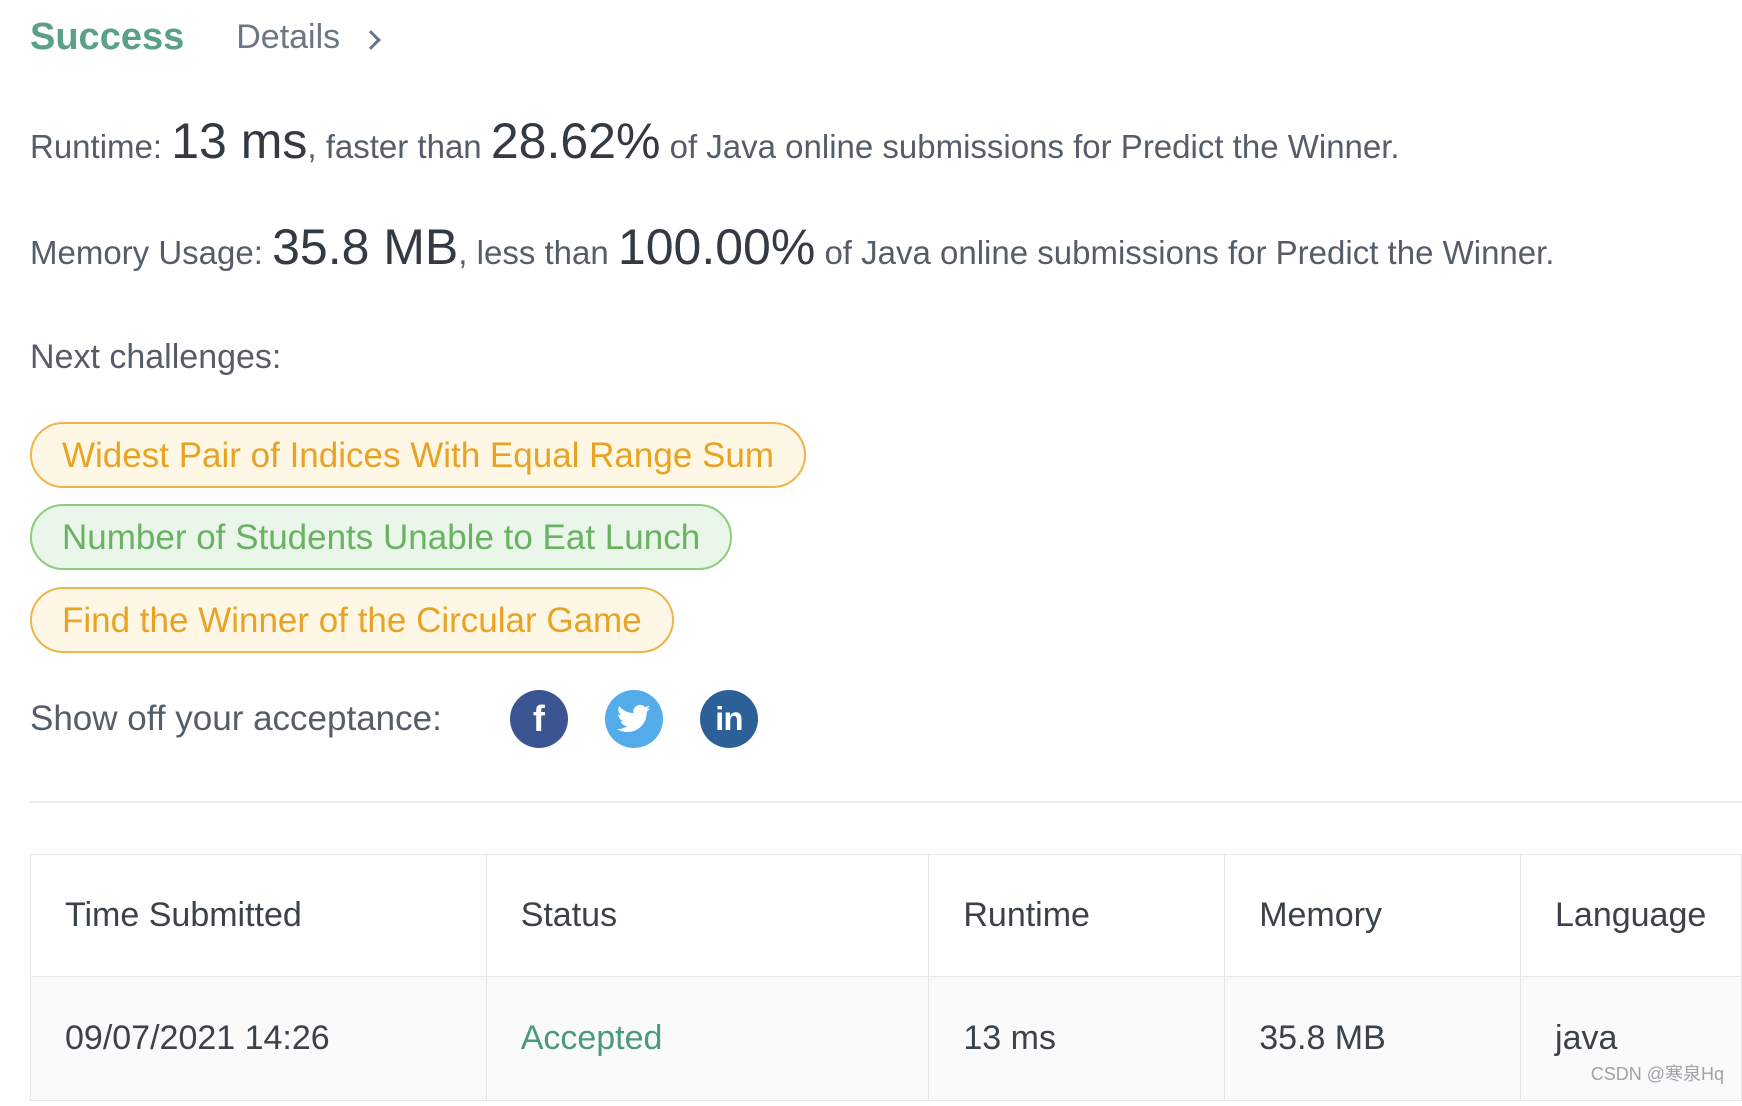 This screenshot has height=1106, width=1742. What do you see at coordinates (381, 537) in the screenshot?
I see `challenge-chip-students-lunch: Number of Students Unable to Eat Lunch` at bounding box center [381, 537].